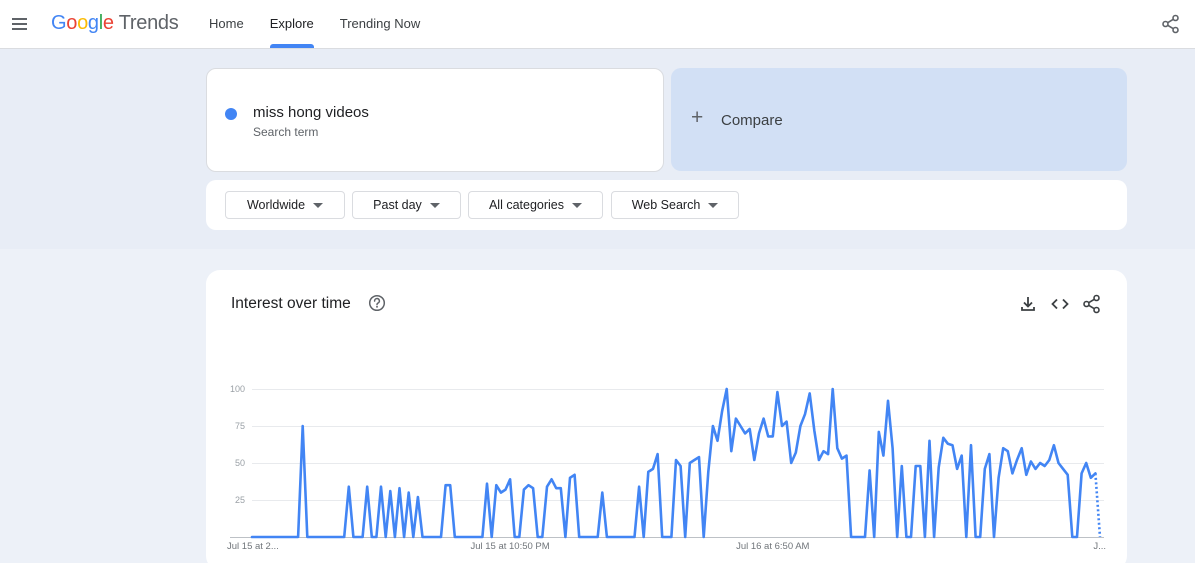 The image size is (1195, 563). I want to click on compare-button: + Compare, so click(899, 119).